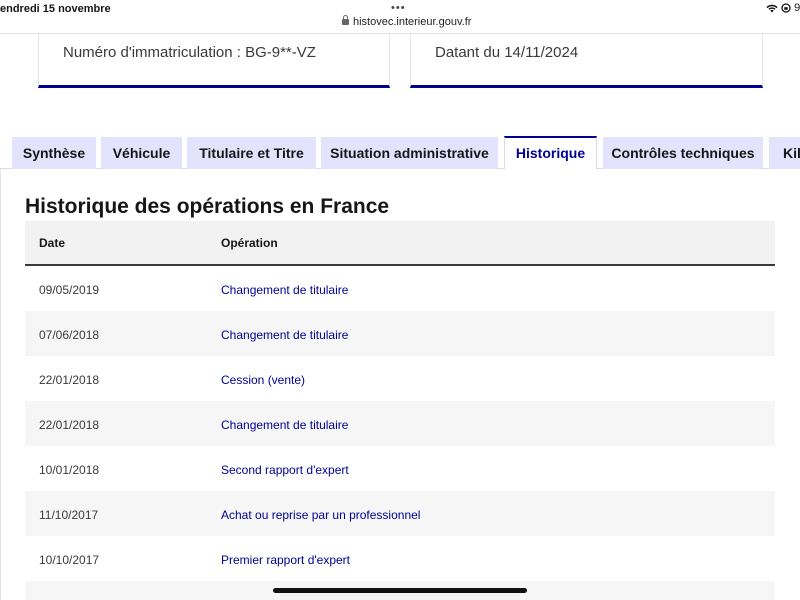  I want to click on browser-more-icon: •••, so click(398, 8).